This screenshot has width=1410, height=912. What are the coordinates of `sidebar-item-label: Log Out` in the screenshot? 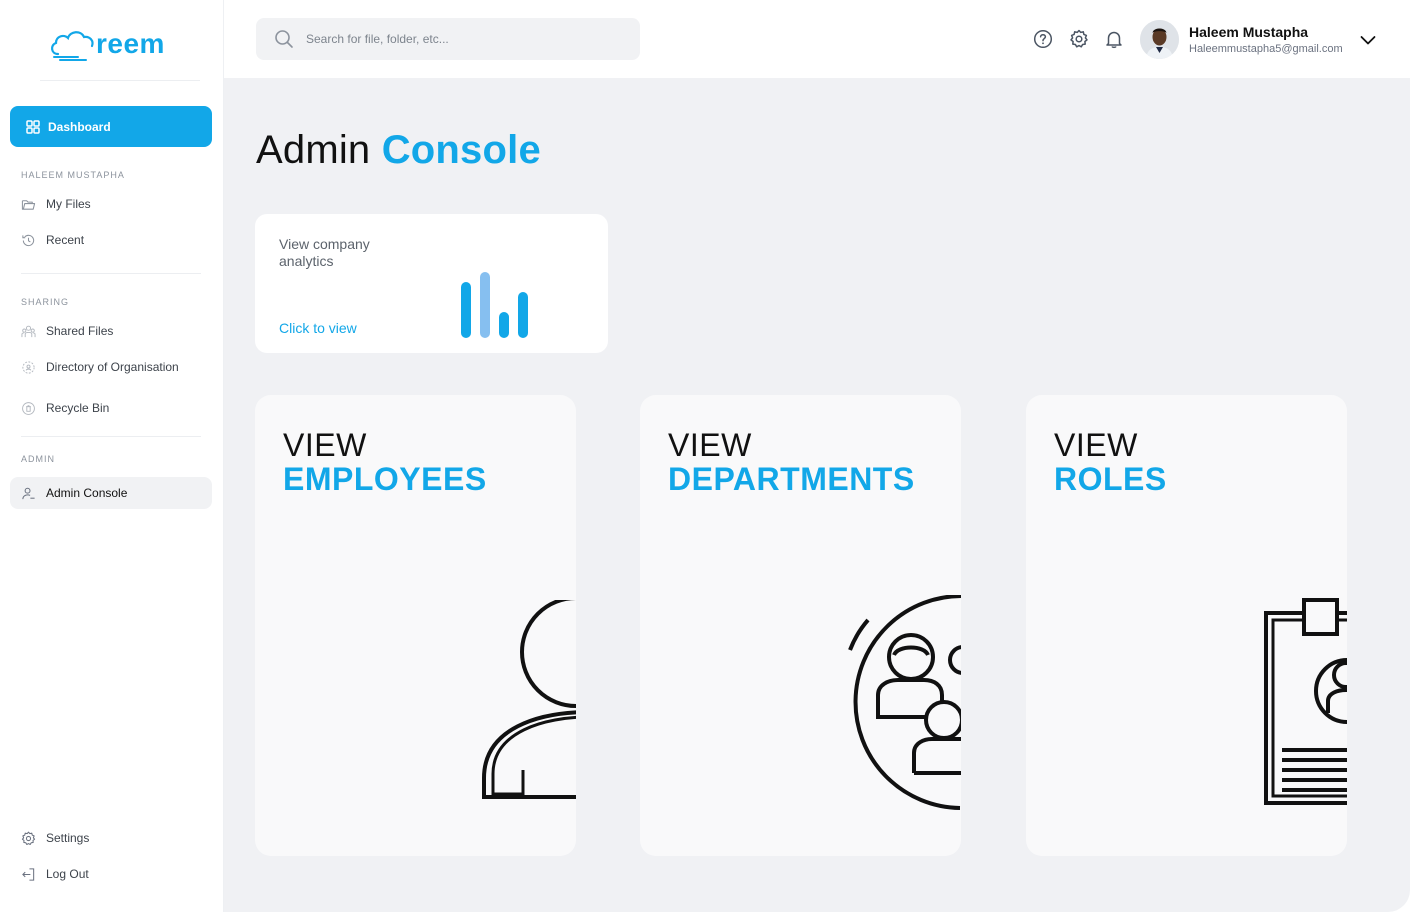 It's located at (67, 874).